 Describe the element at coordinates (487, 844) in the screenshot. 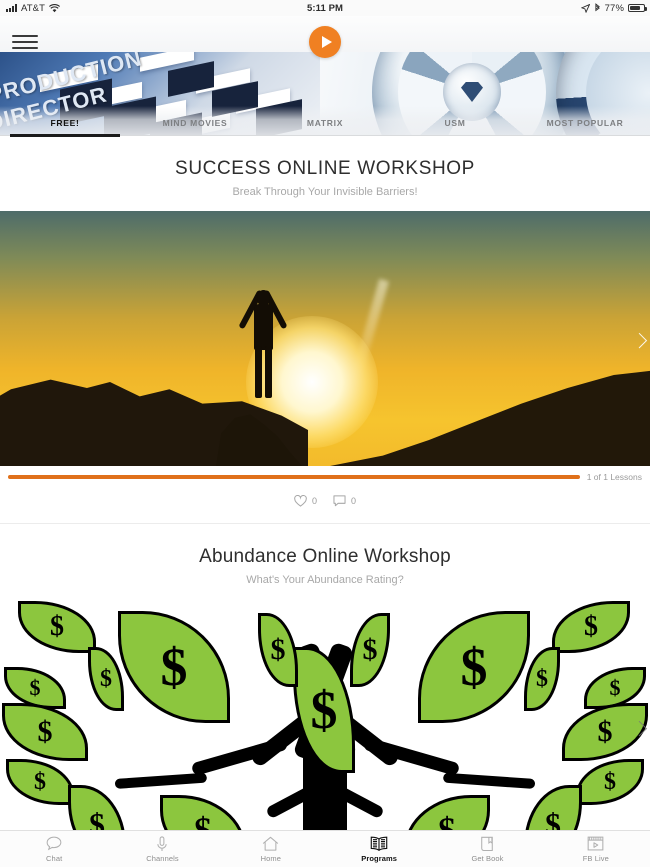

I see `book-icon` at that location.